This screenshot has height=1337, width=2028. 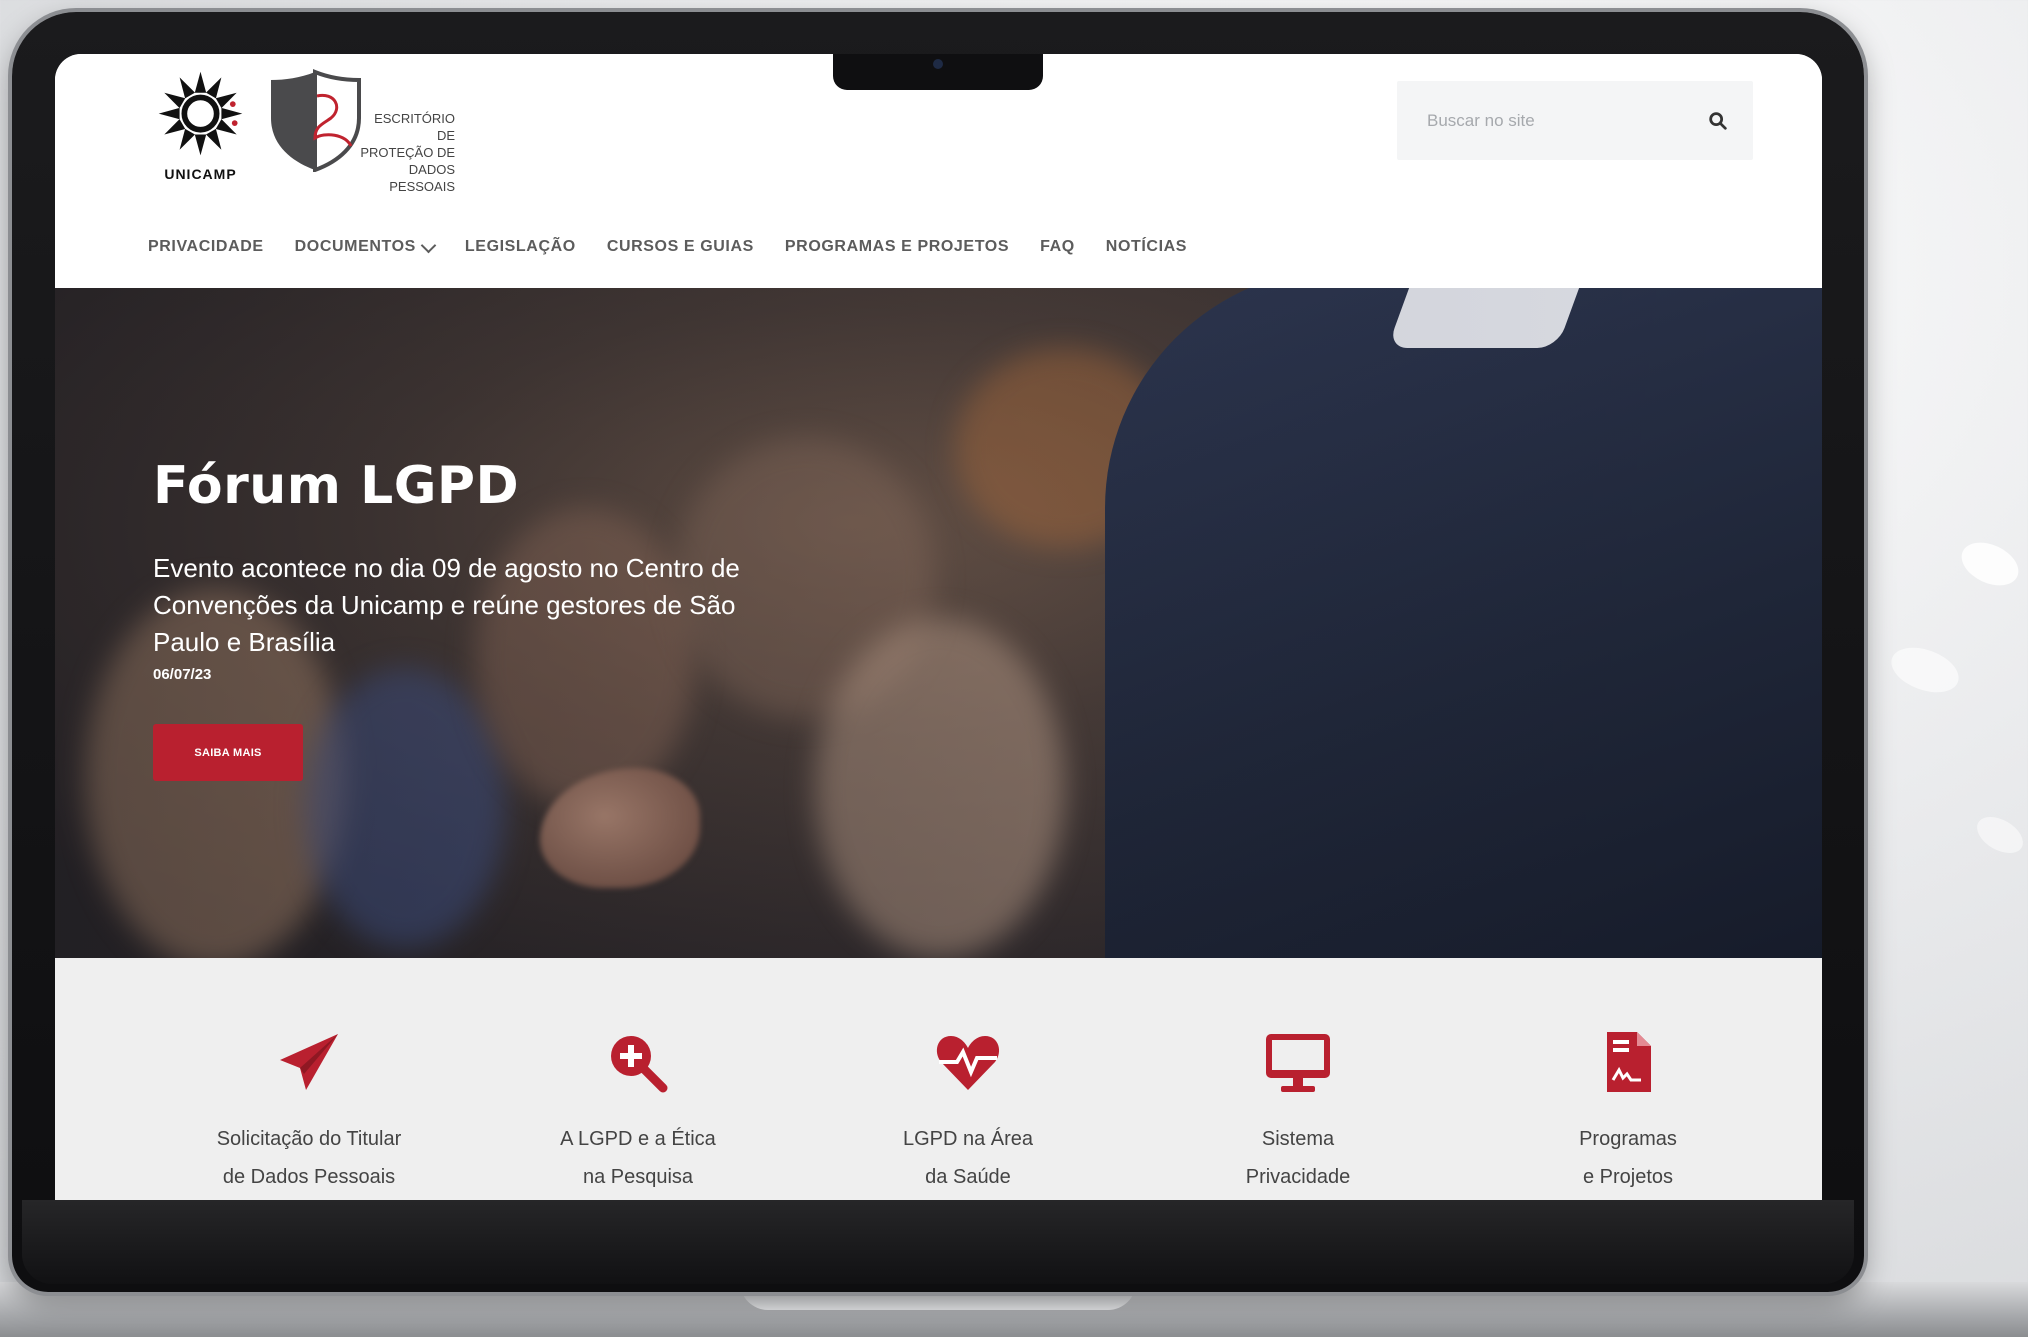 What do you see at coordinates (1557, 121) in the screenshot?
I see `search-input` at bounding box center [1557, 121].